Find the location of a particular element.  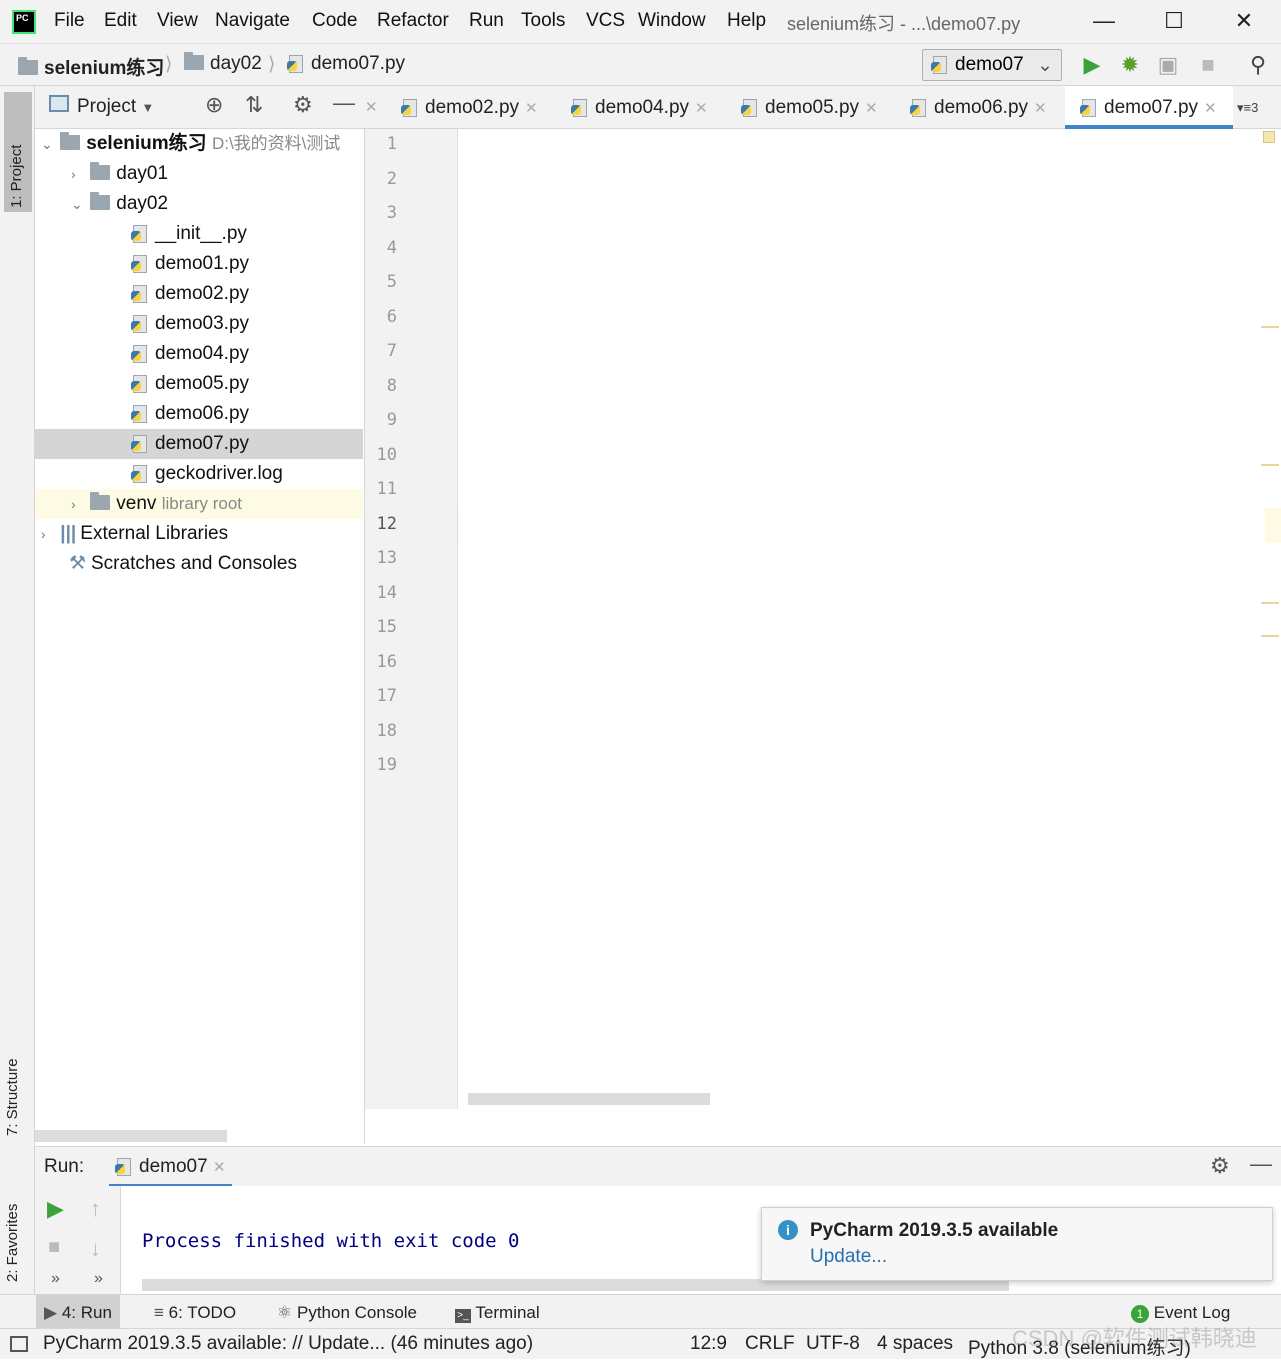

down-arrow-icon: ↓ is located at coordinates (95, 1249).